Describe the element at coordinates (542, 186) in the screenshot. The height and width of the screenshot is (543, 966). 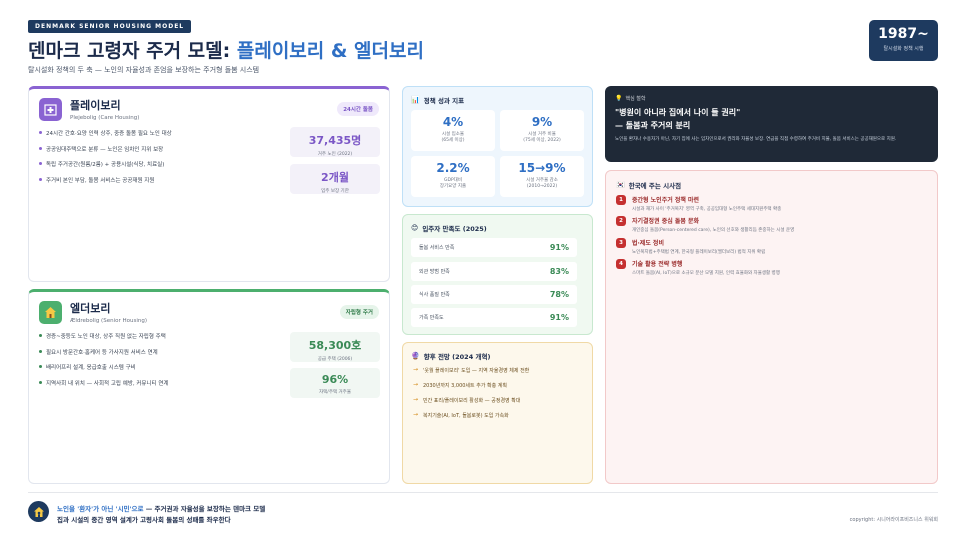
I see `performance-sublabel: (2010→2022)` at that location.